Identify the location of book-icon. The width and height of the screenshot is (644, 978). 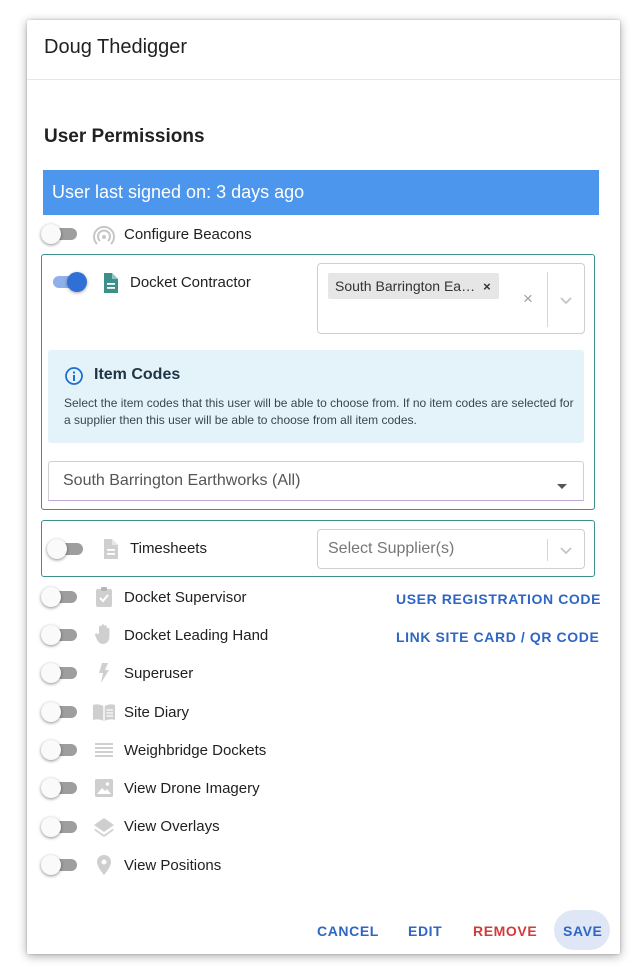
(104, 712).